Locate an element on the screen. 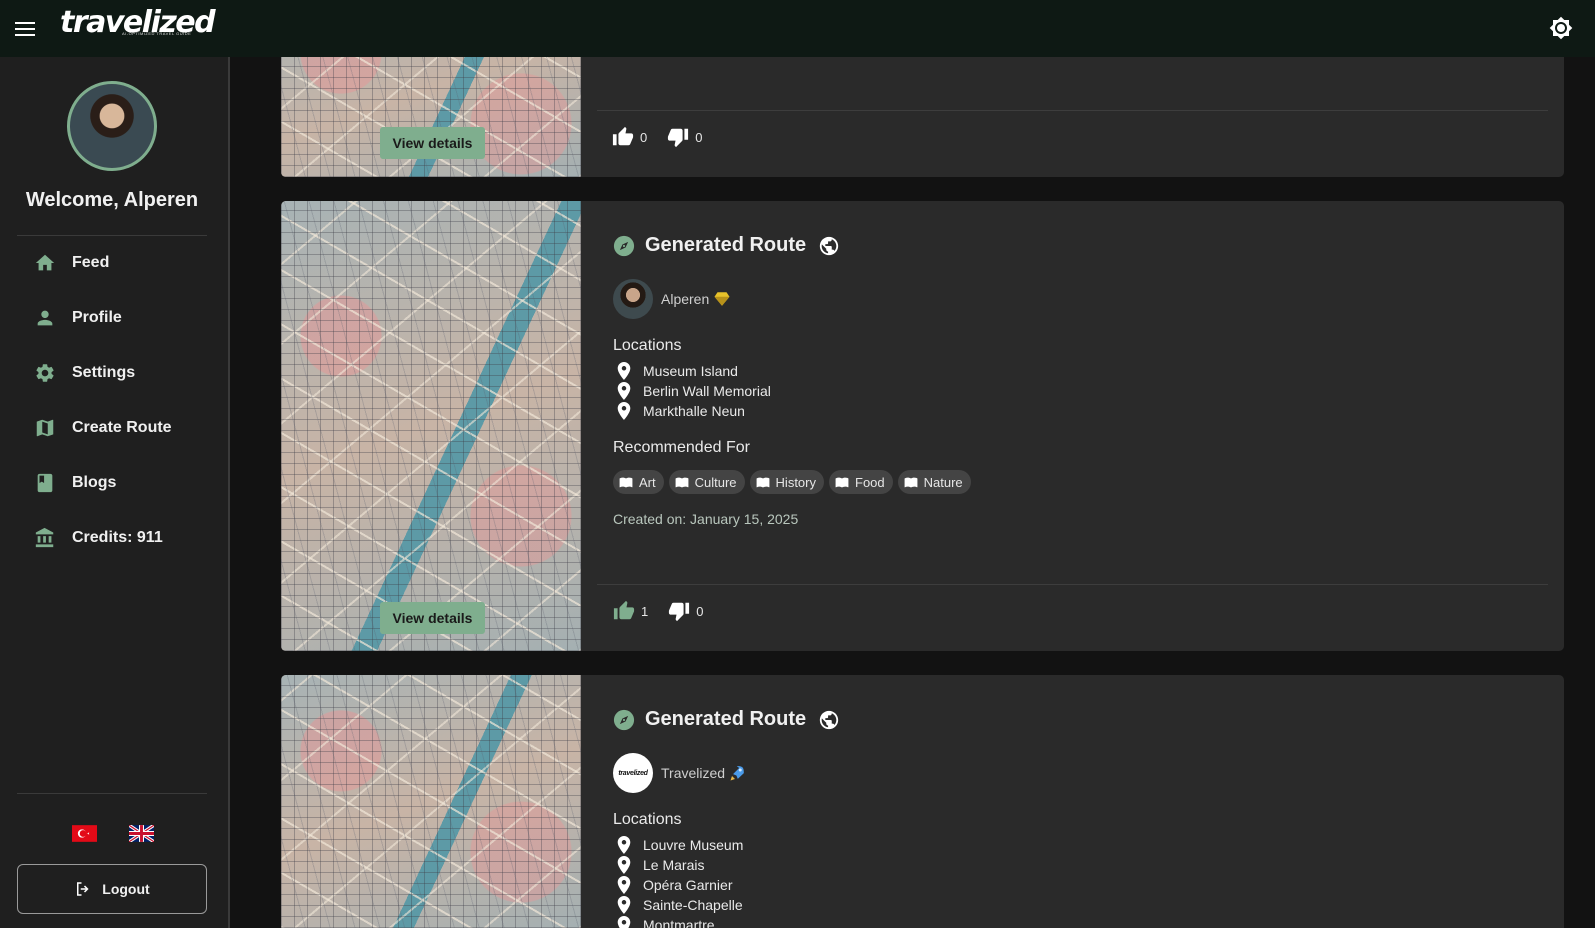 This screenshot has height=928, width=1595. dislike-count: 0 is located at coordinates (699, 137).